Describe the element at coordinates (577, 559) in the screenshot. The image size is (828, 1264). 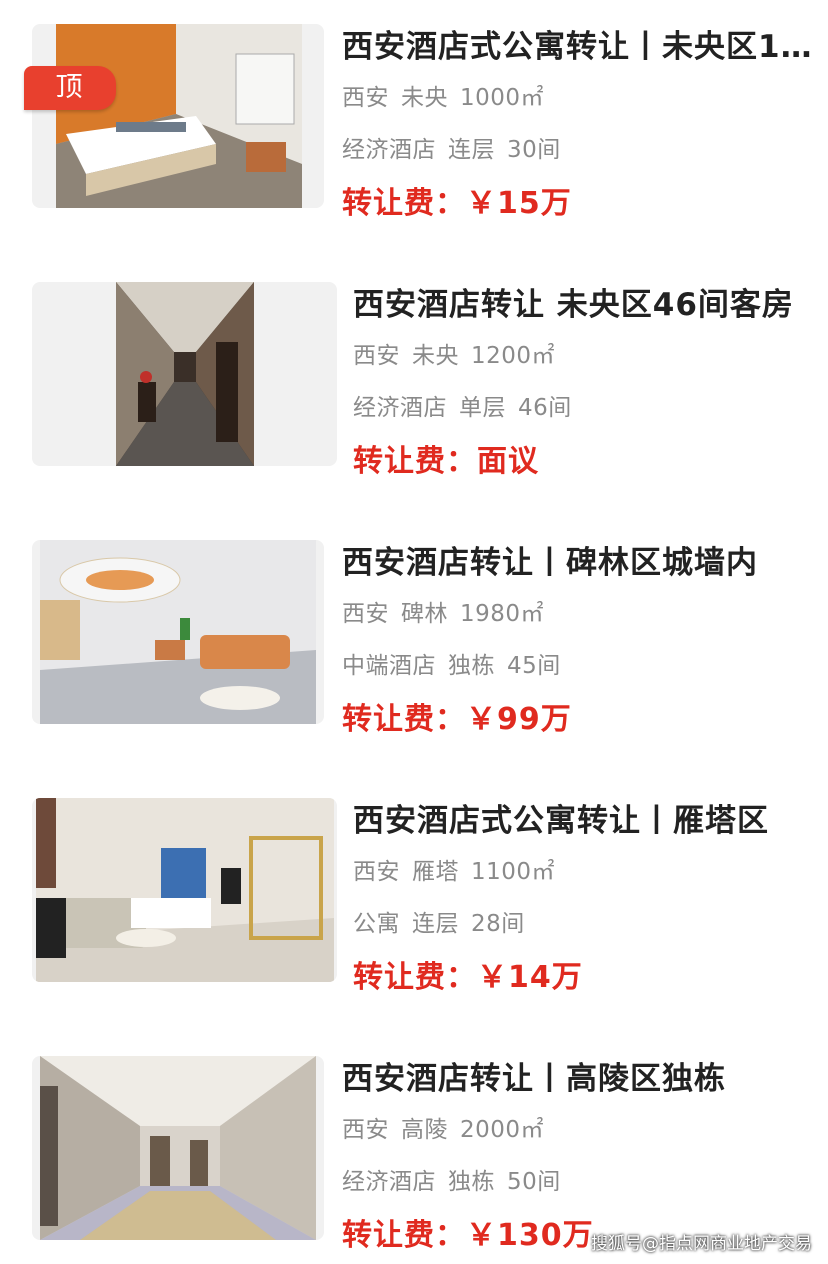
I see `listing-title: 西安酒店转让丨碑林区城墙内` at that location.